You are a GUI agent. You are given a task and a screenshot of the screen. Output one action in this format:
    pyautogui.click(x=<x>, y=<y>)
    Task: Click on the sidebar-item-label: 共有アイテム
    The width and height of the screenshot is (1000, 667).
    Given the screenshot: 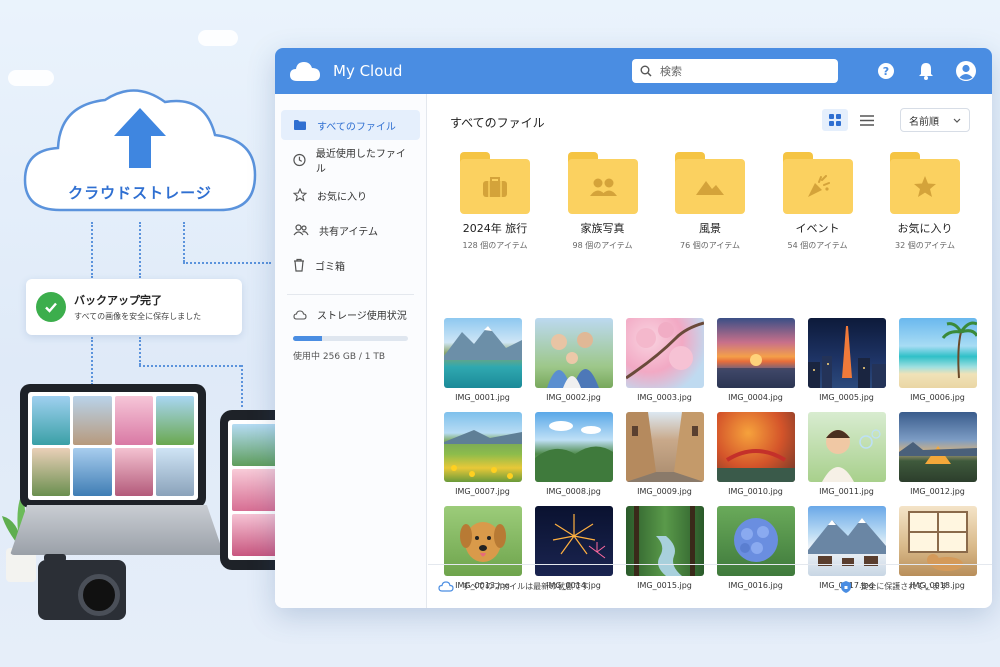 What is the action you would take?
    pyautogui.click(x=348, y=232)
    